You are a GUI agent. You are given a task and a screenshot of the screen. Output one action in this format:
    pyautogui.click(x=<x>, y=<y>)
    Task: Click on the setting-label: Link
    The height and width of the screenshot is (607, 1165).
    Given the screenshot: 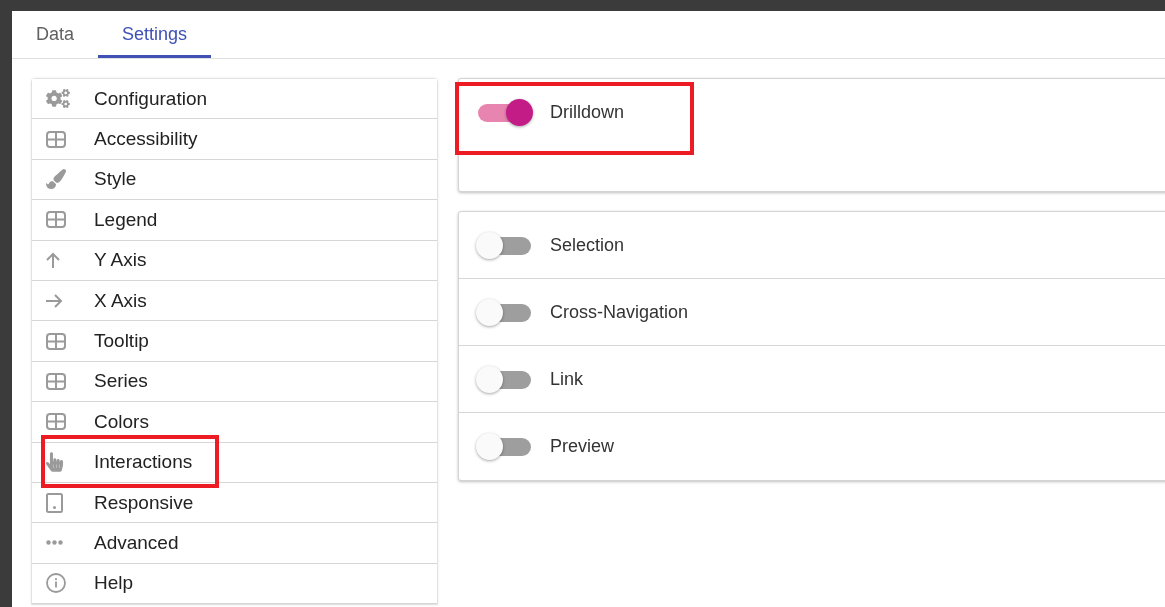 What is the action you would take?
    pyautogui.click(x=567, y=379)
    